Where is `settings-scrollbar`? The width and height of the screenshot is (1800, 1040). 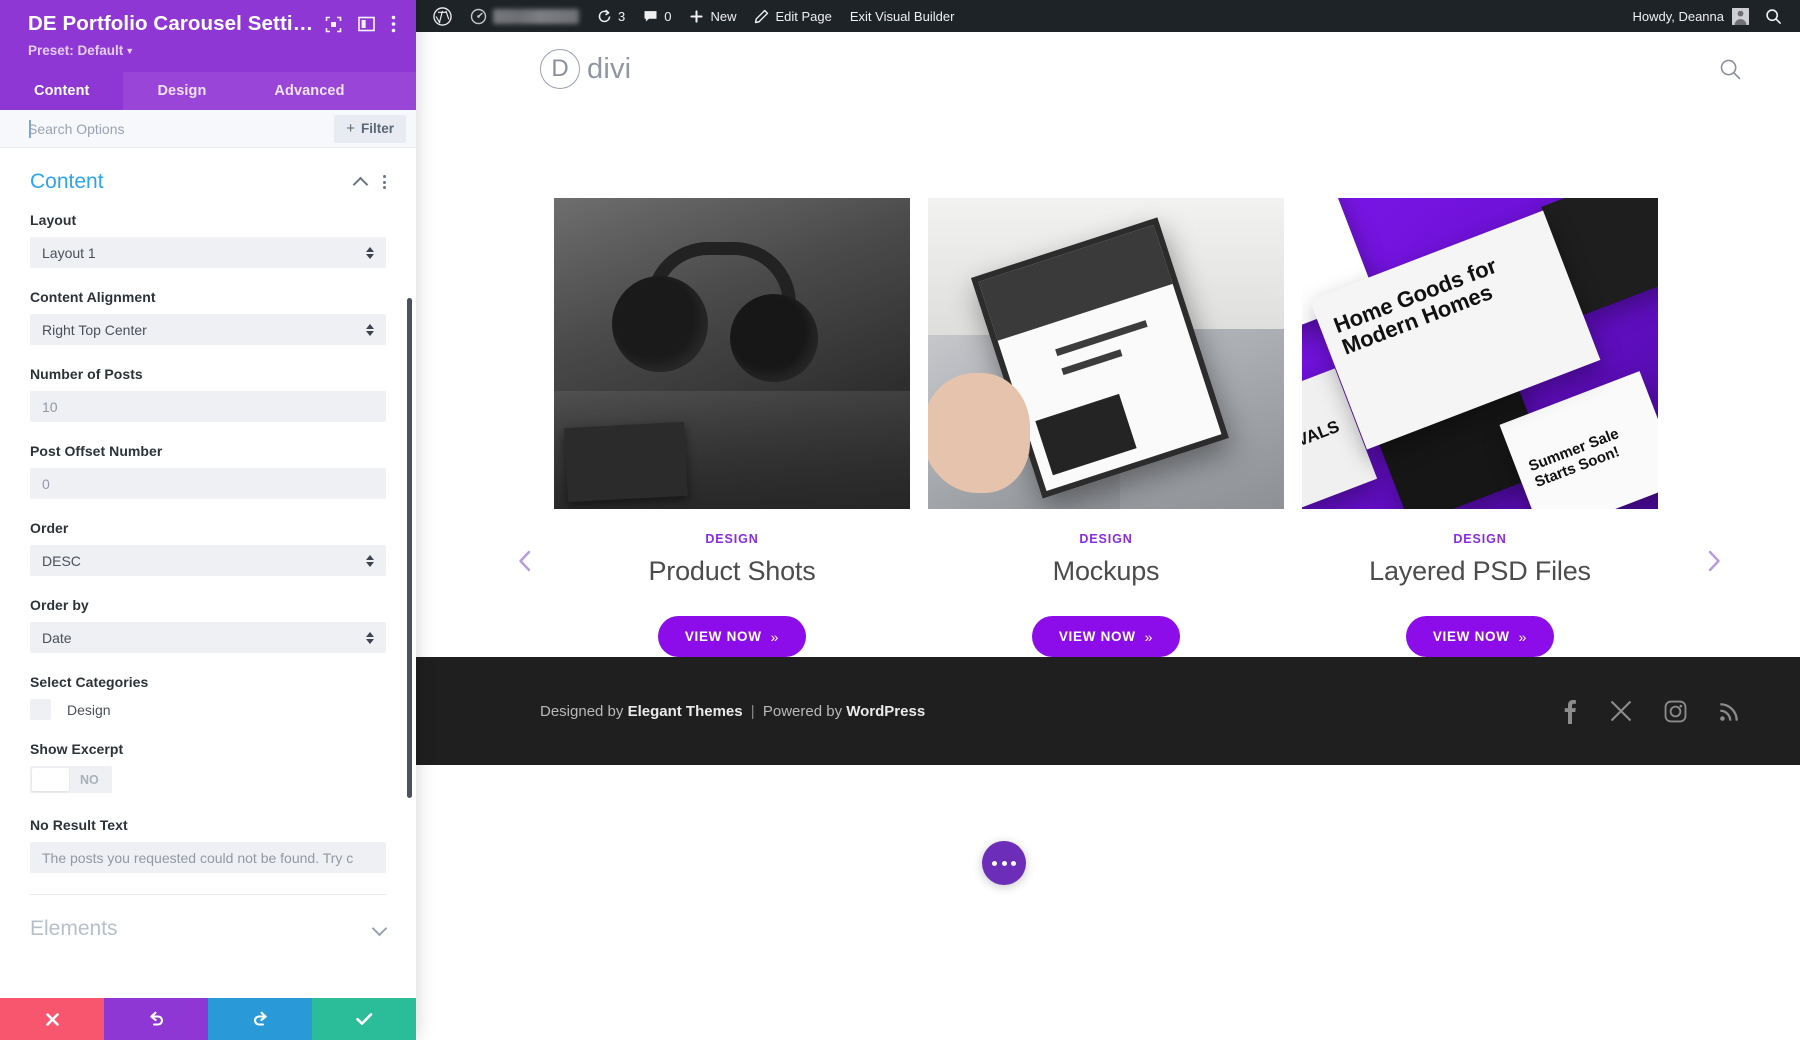 settings-scrollbar is located at coordinates (409, 548).